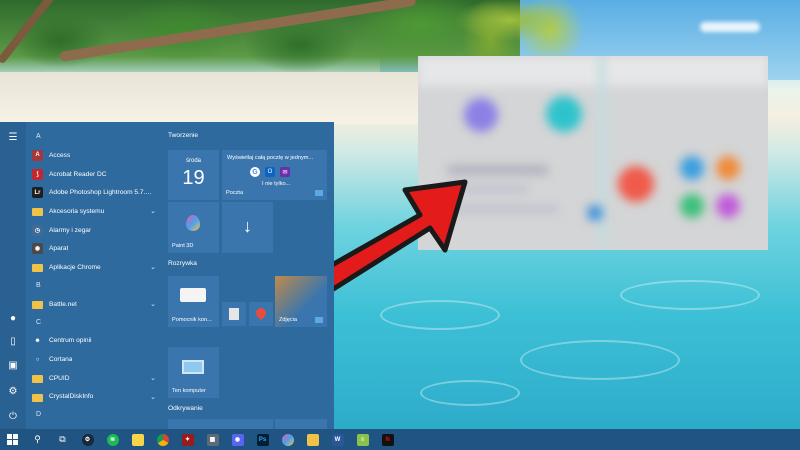 This screenshot has height=450, width=800. I want to click on acrobat-icon: ⟆, so click(37, 174).